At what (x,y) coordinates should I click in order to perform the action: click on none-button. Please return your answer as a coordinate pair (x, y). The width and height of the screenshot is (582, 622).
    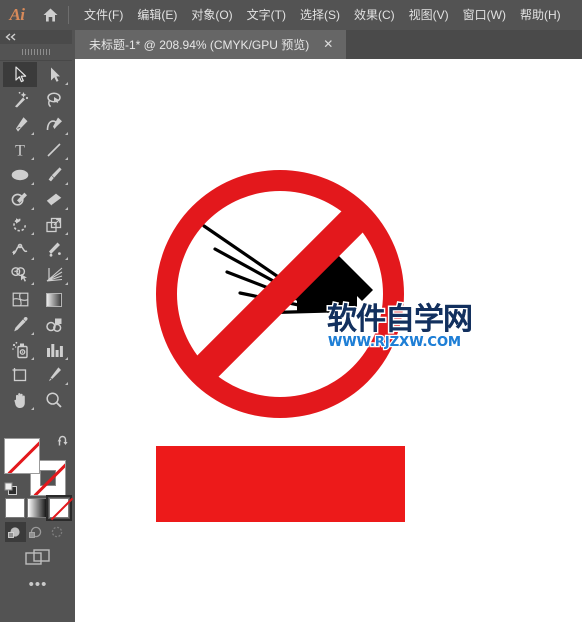
    Looking at the image, I should click on (59, 508).